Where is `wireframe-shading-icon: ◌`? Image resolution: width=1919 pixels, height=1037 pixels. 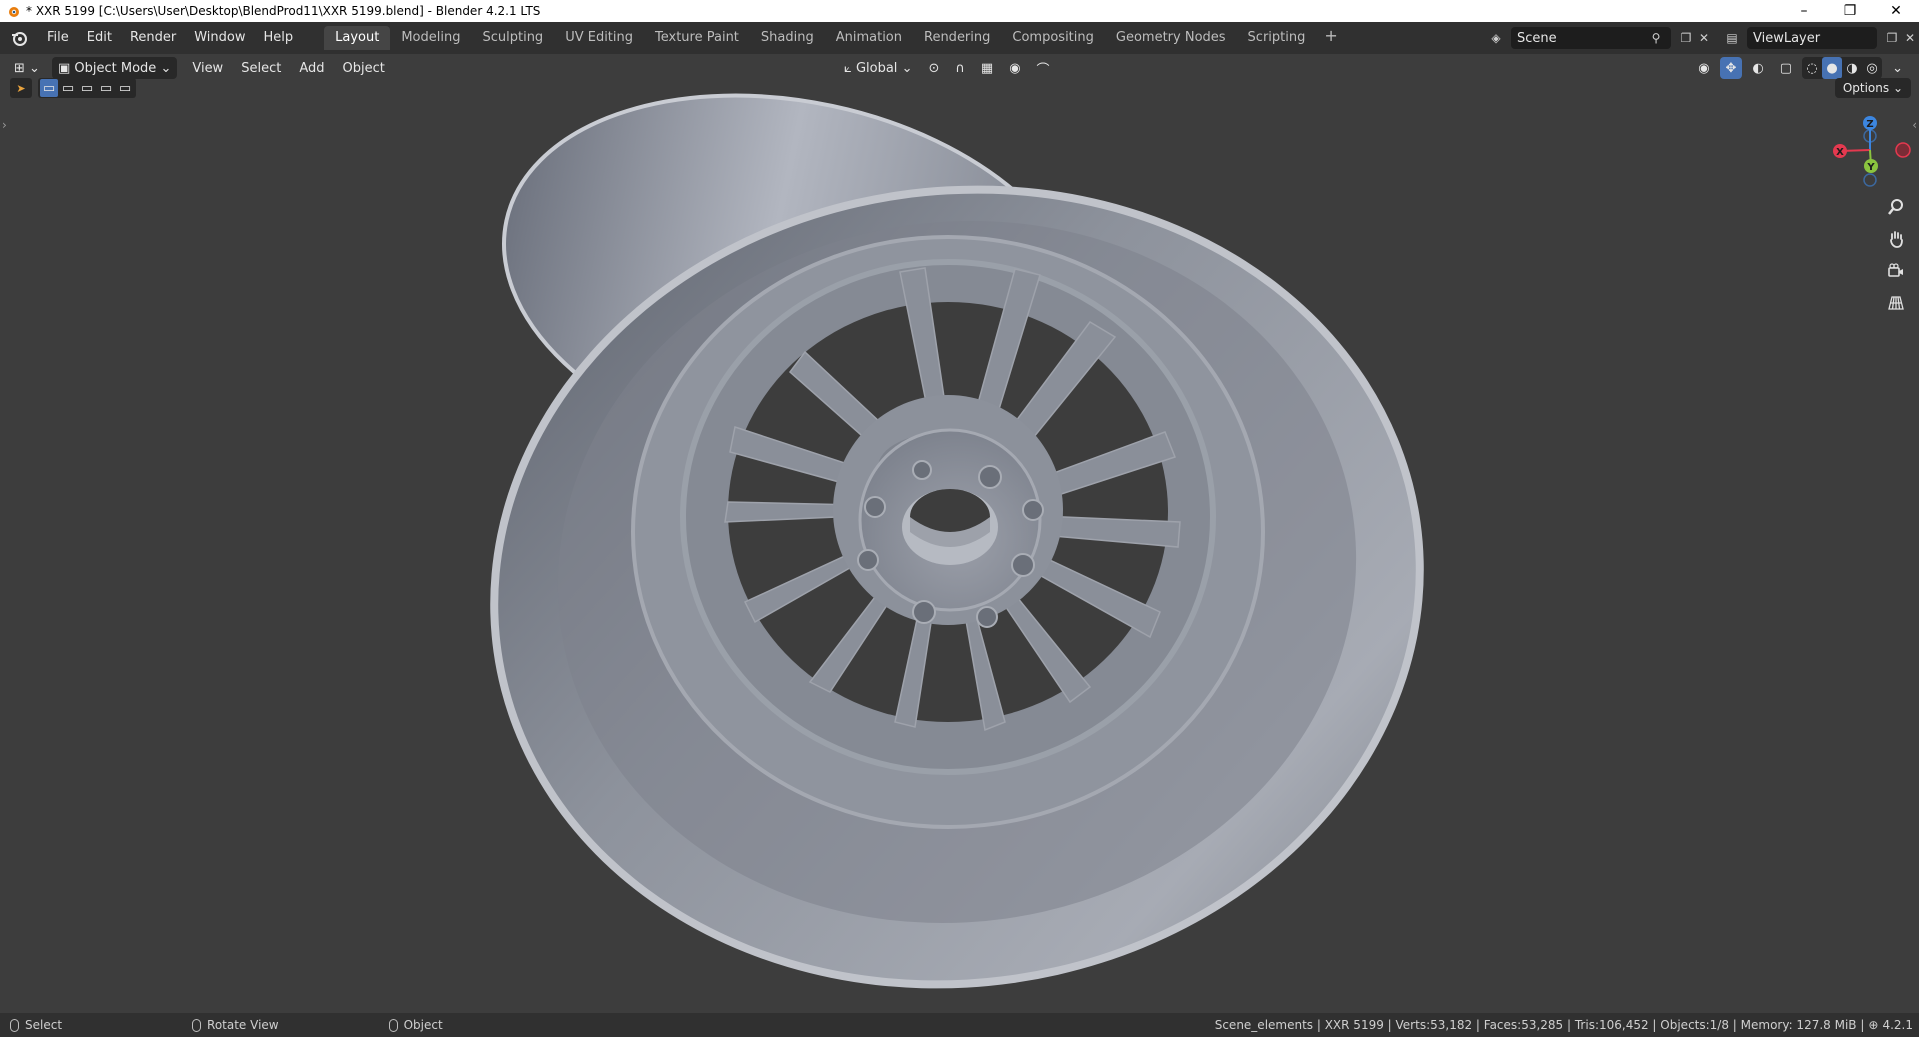
wireframe-shading-icon: ◌ is located at coordinates (1812, 68).